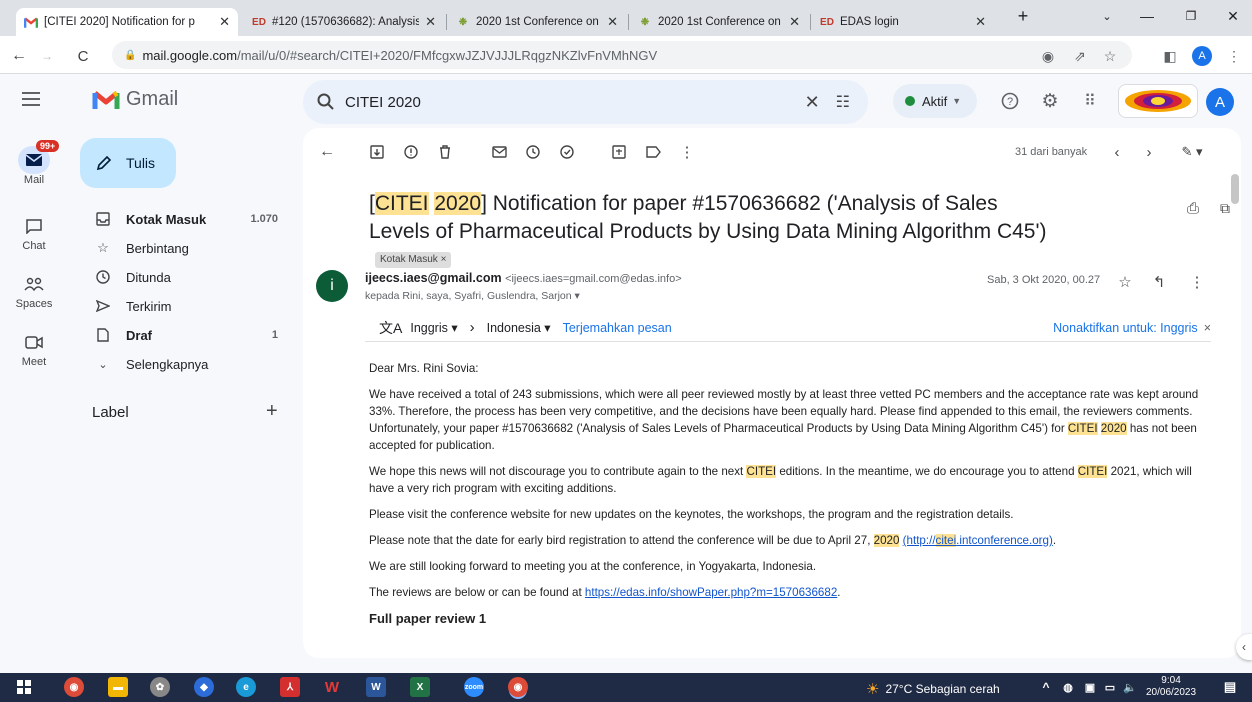  I want to click on tray-icon: ◍, so click(1068, 687).